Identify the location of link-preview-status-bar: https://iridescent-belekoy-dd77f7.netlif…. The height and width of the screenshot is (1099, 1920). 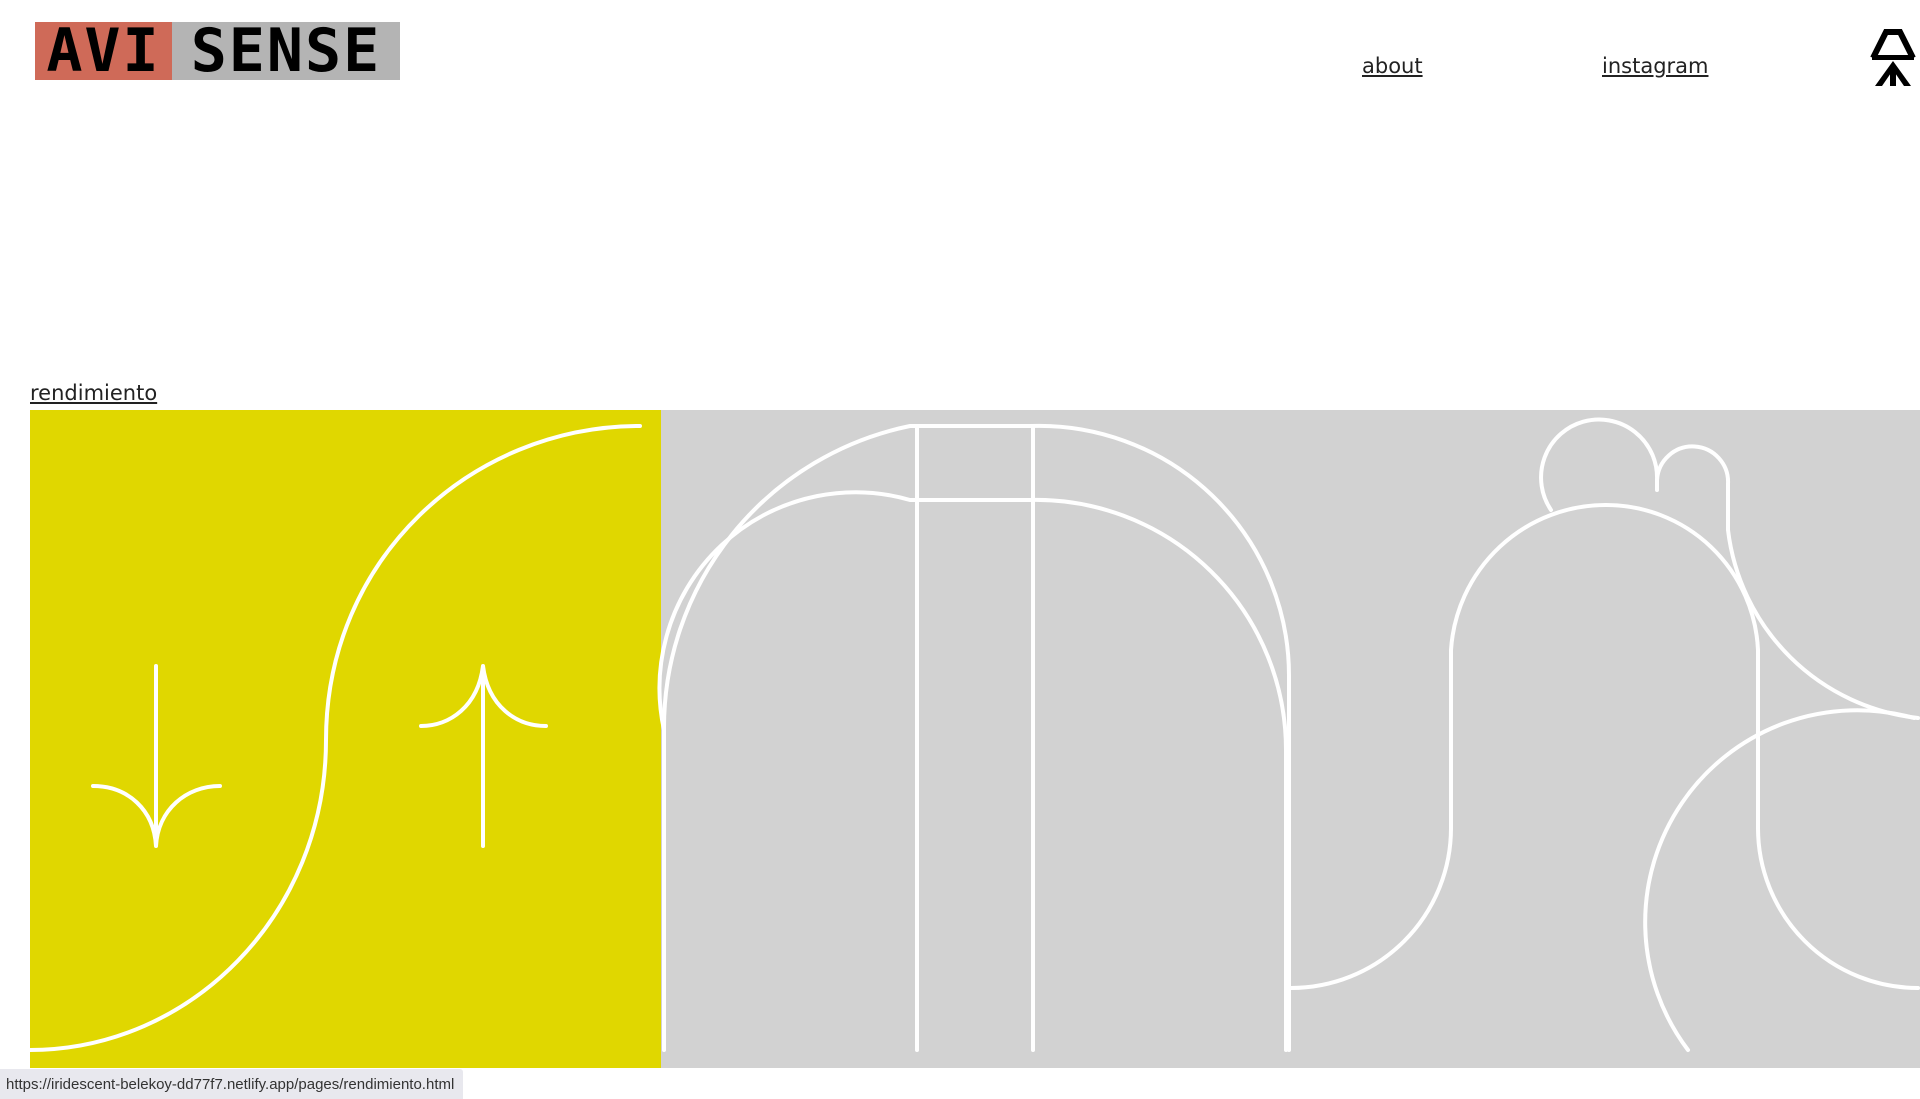
(232, 1084).